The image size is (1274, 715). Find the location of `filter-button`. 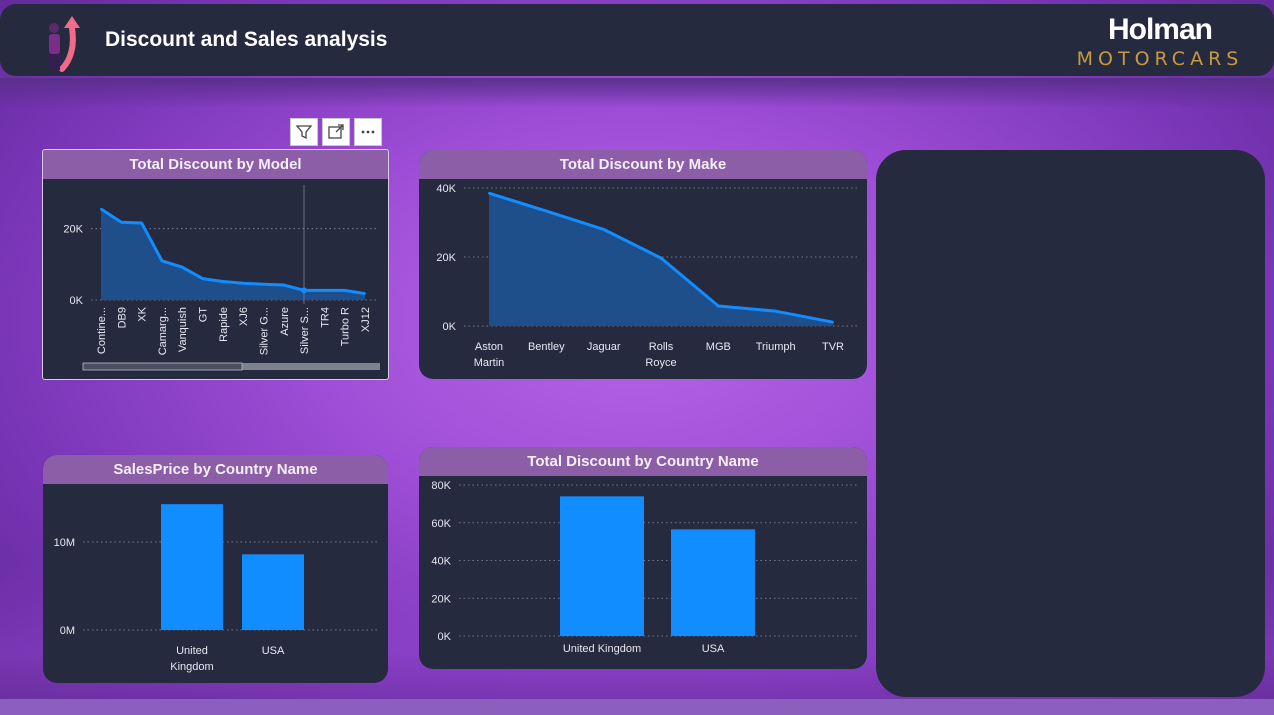

filter-button is located at coordinates (304, 132).